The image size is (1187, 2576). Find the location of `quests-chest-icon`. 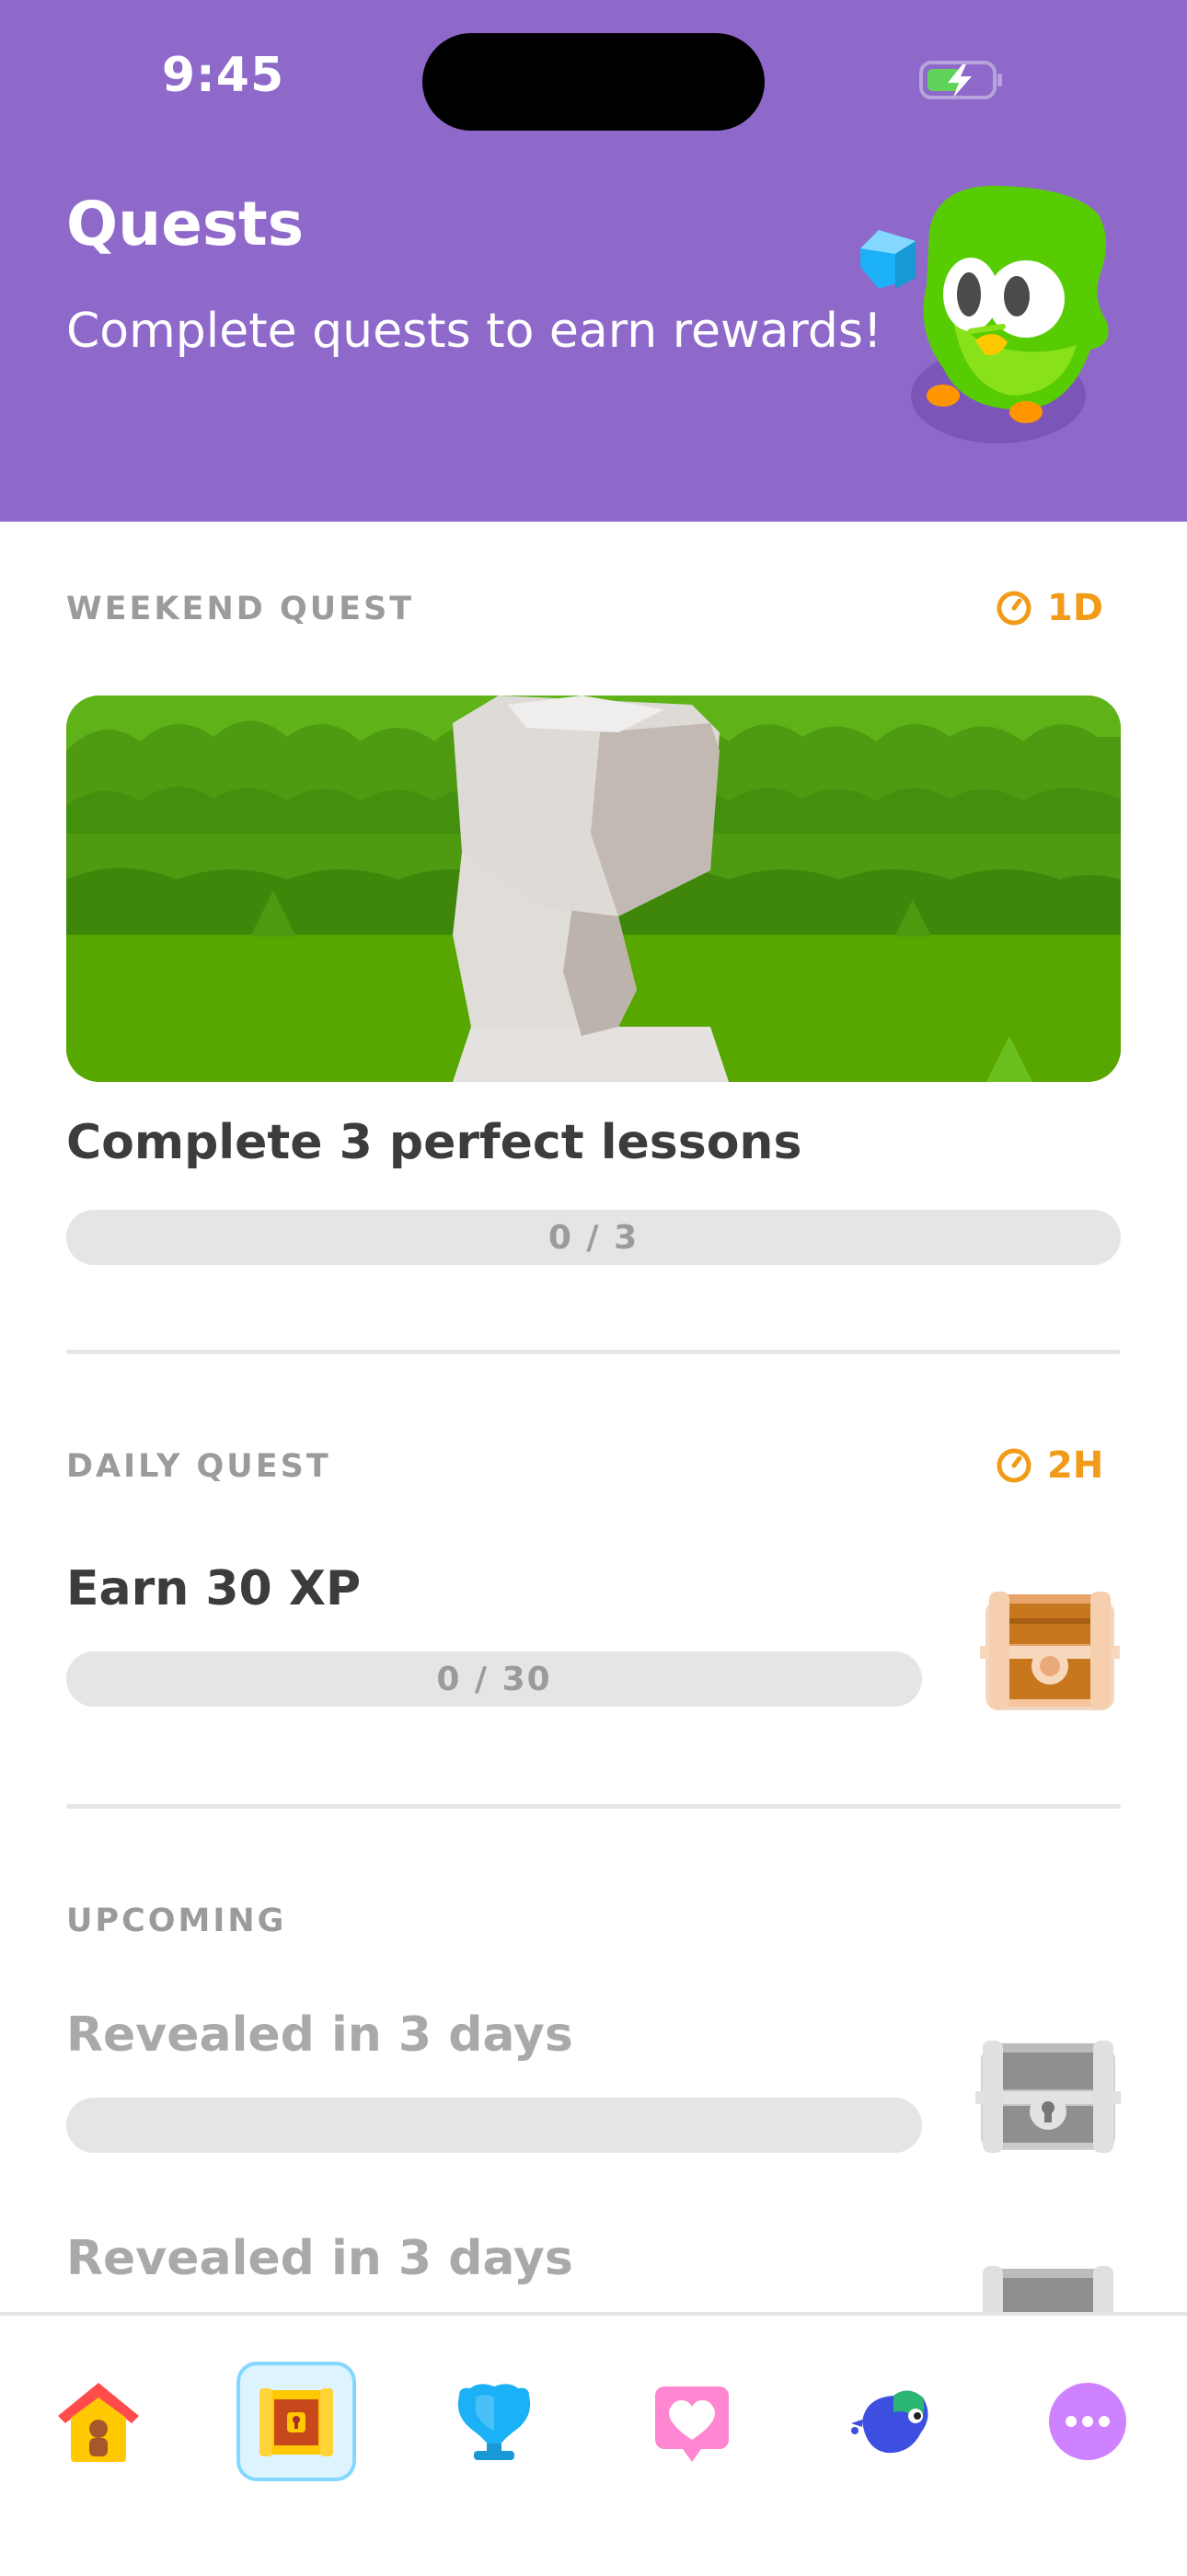

quests-chest-icon is located at coordinates (296, 2422).